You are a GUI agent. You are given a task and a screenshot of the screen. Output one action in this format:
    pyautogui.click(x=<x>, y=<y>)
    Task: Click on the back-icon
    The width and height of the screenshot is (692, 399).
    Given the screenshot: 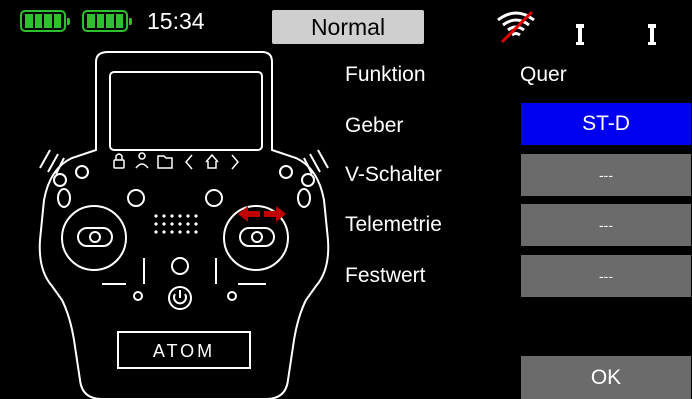 What is the action you would take?
    pyautogui.click(x=189, y=162)
    